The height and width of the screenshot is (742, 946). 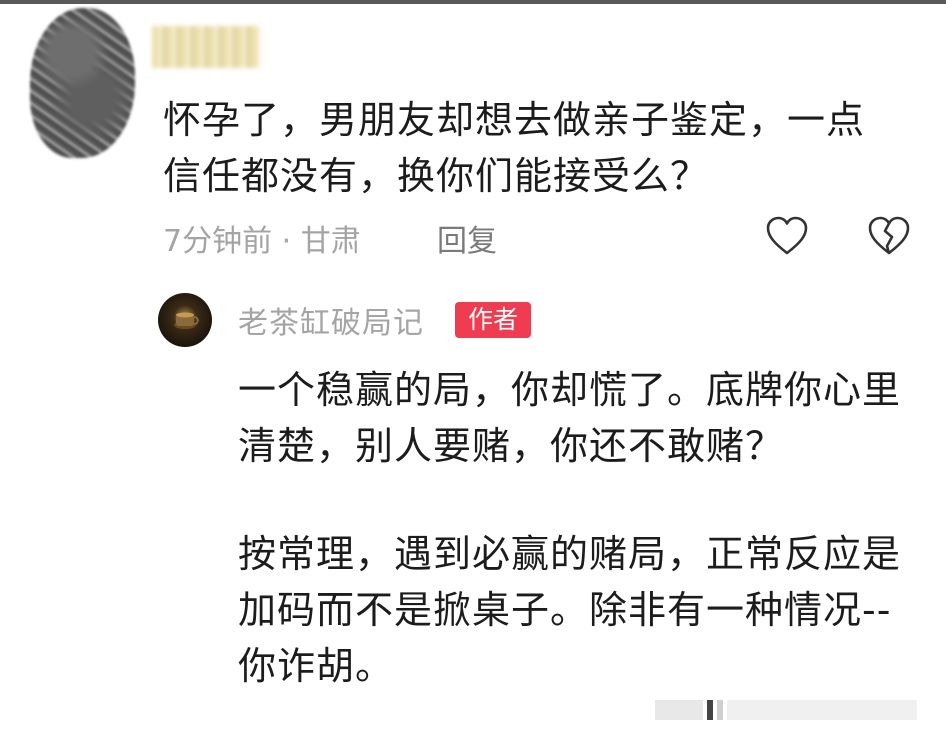 I want to click on heart-icon, so click(x=787, y=236).